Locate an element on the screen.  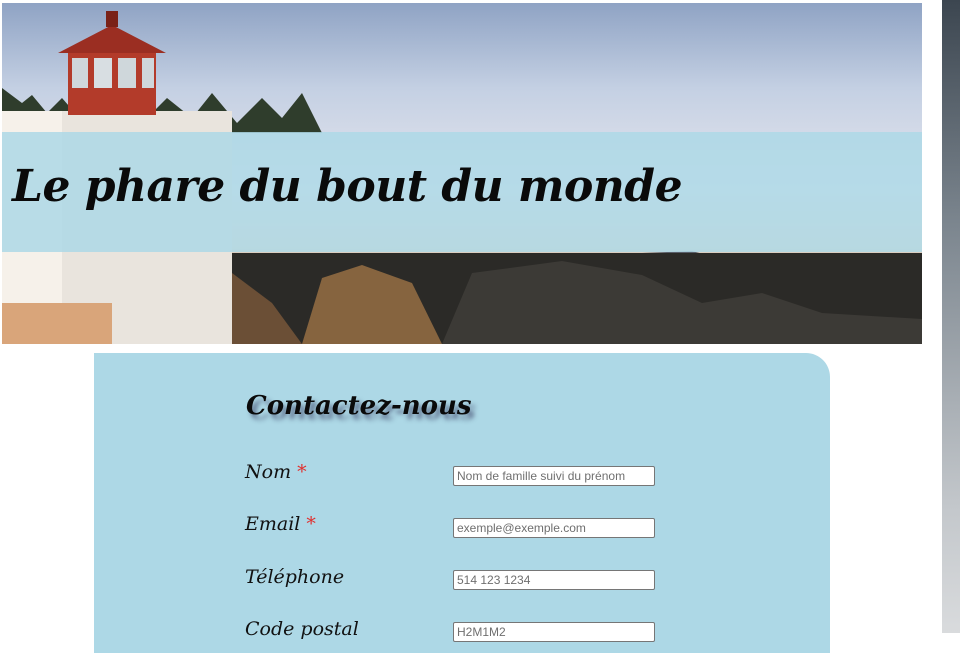
email-label-text: Email is located at coordinates (273, 524).